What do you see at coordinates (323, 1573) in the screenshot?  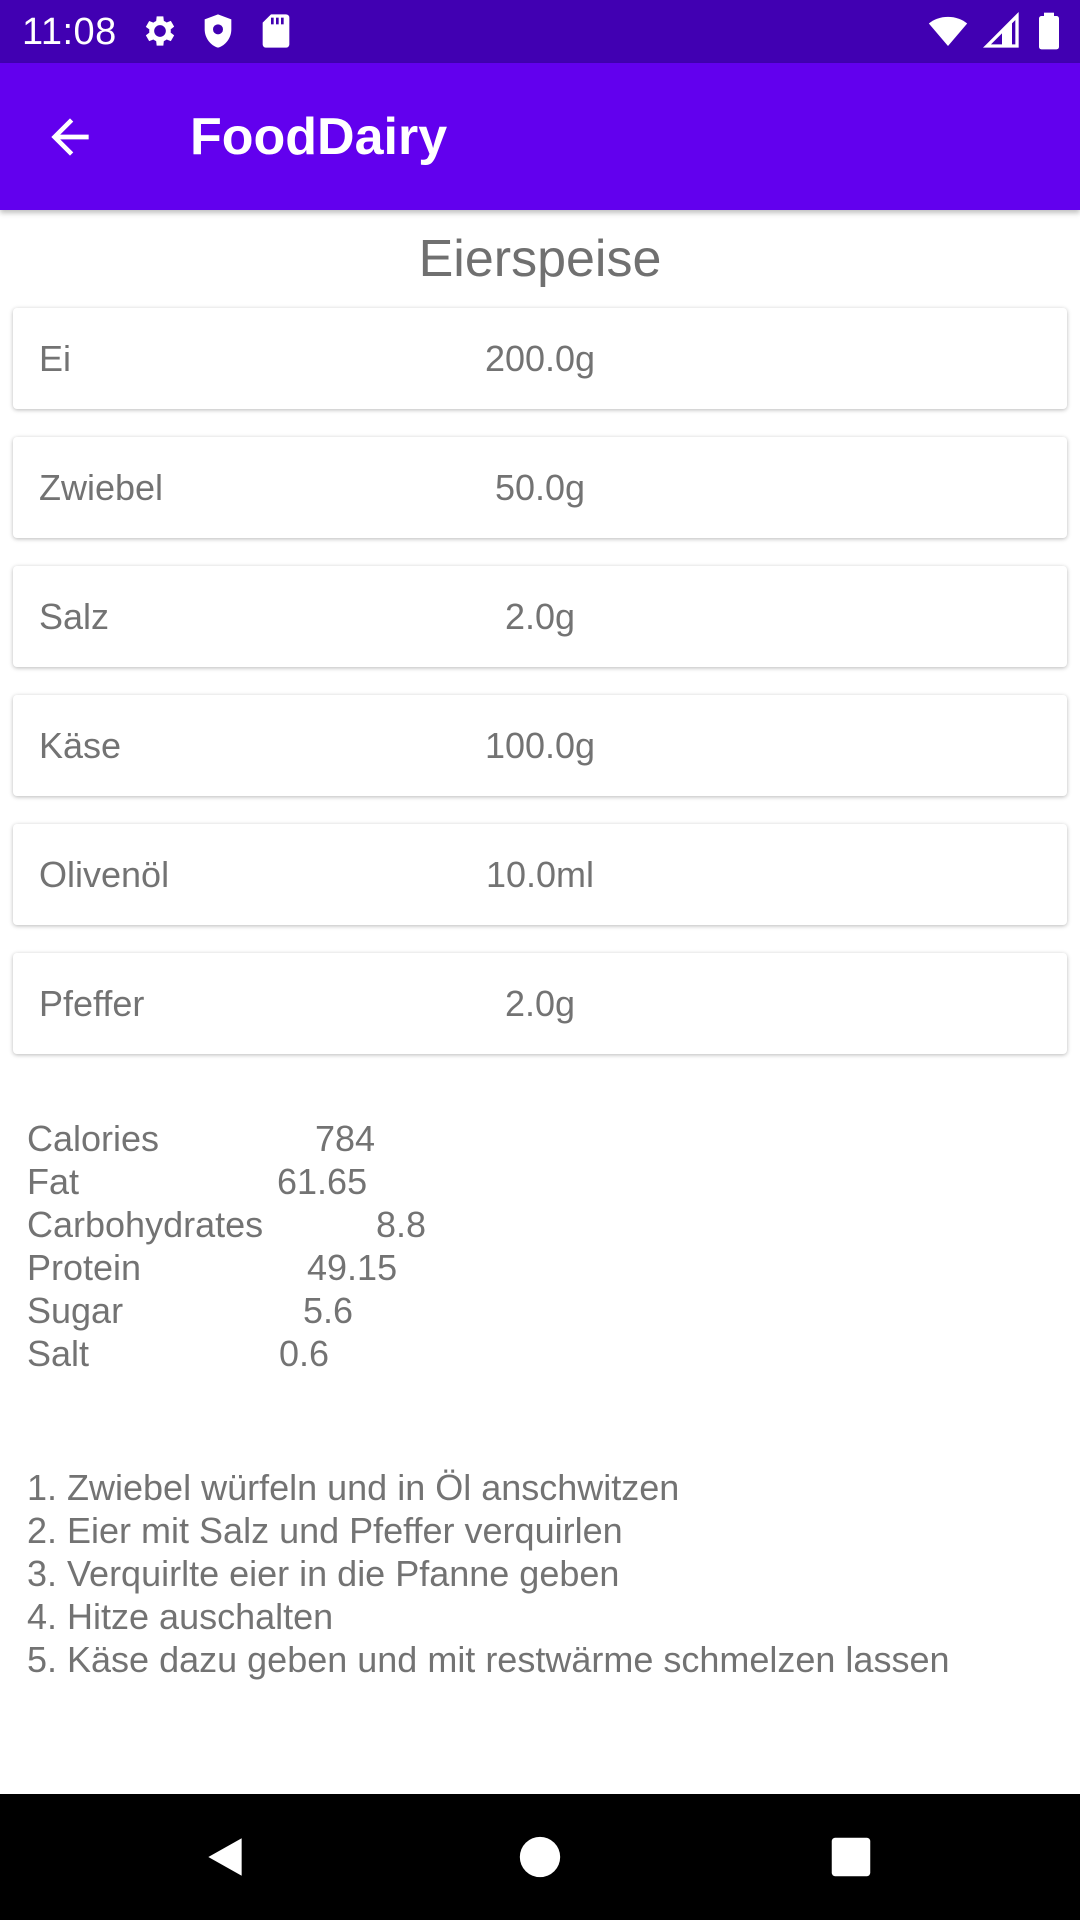 I see `recipe-step: 3. Verquirlte eier in die Pfanne geben` at bounding box center [323, 1573].